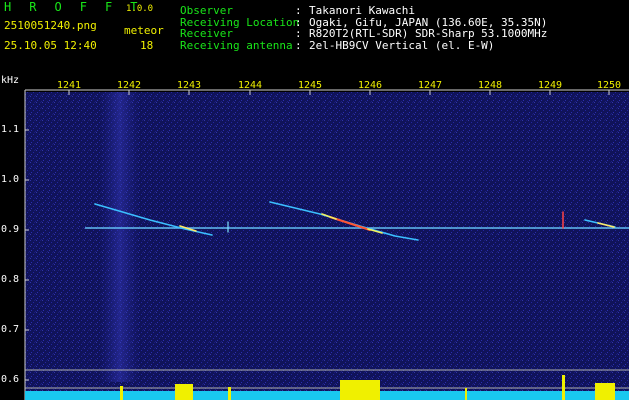 The width and height of the screenshot is (629, 400). What do you see at coordinates (550, 85) in the screenshot?
I see `x-tick-label: 1249` at bounding box center [550, 85].